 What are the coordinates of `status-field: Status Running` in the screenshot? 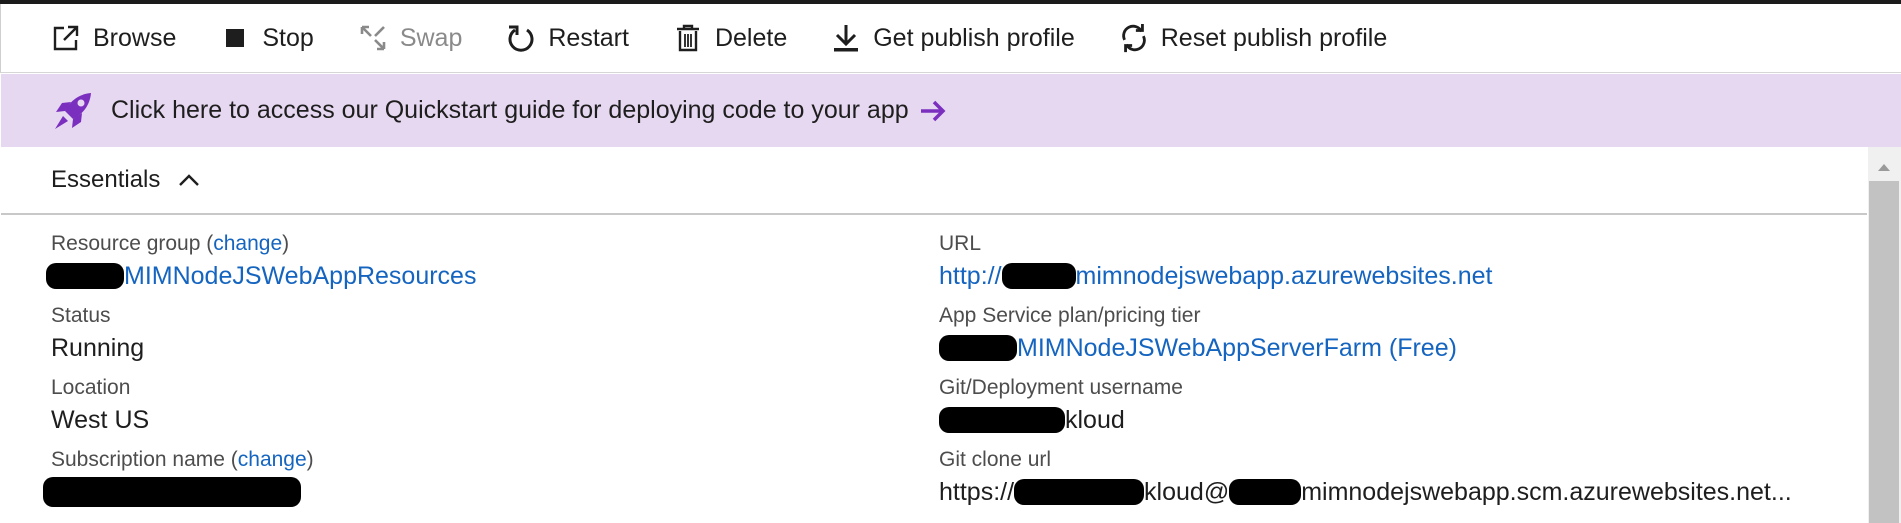 It's located at (263, 339).